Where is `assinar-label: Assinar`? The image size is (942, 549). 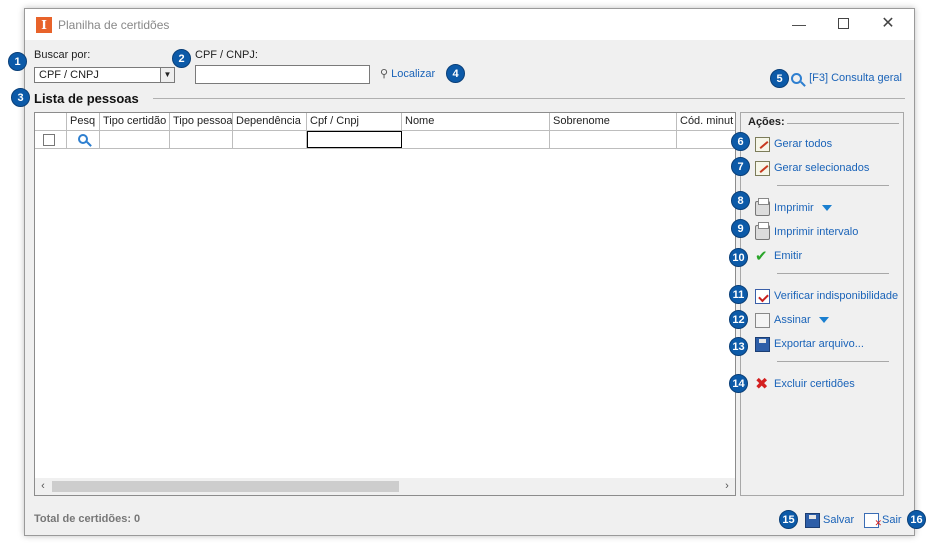 assinar-label: Assinar is located at coordinates (792, 320).